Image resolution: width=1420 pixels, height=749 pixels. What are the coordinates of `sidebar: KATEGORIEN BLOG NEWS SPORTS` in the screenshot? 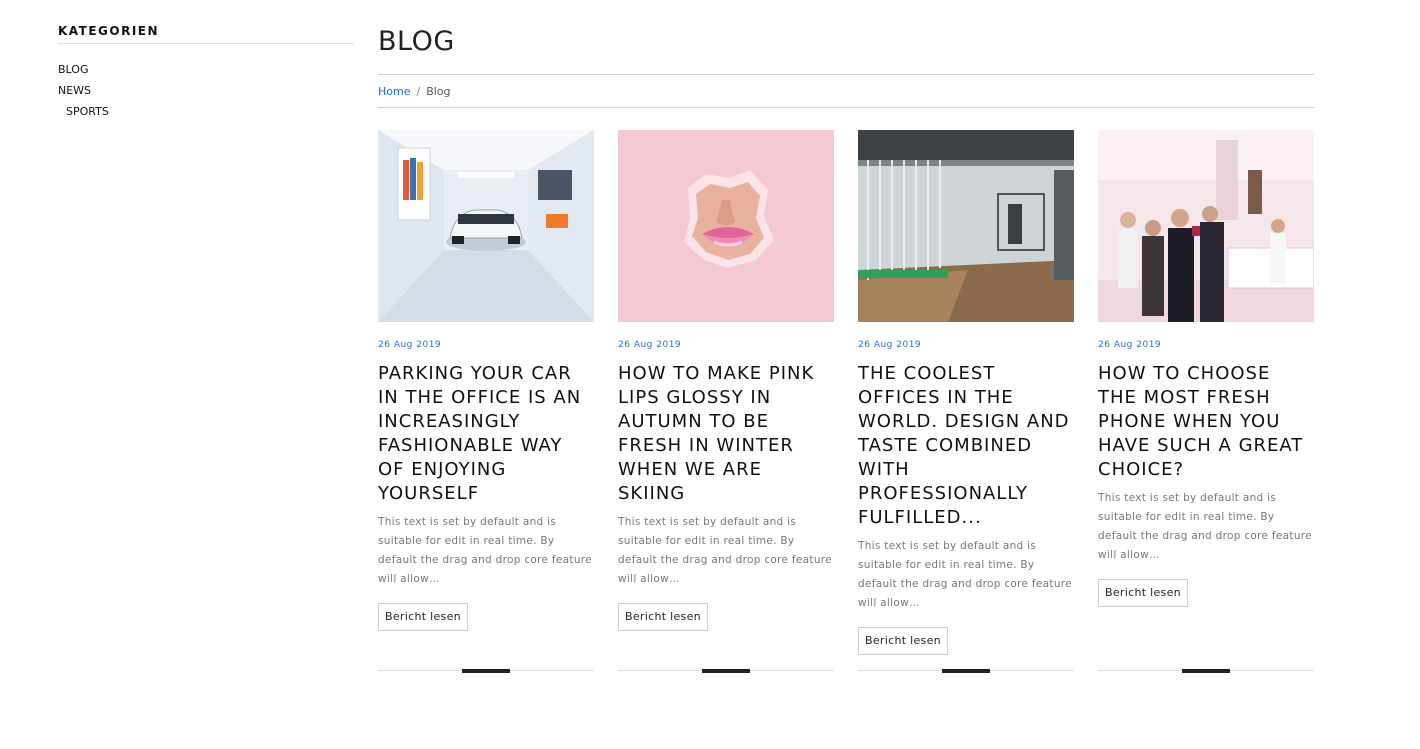 It's located at (206, 73).